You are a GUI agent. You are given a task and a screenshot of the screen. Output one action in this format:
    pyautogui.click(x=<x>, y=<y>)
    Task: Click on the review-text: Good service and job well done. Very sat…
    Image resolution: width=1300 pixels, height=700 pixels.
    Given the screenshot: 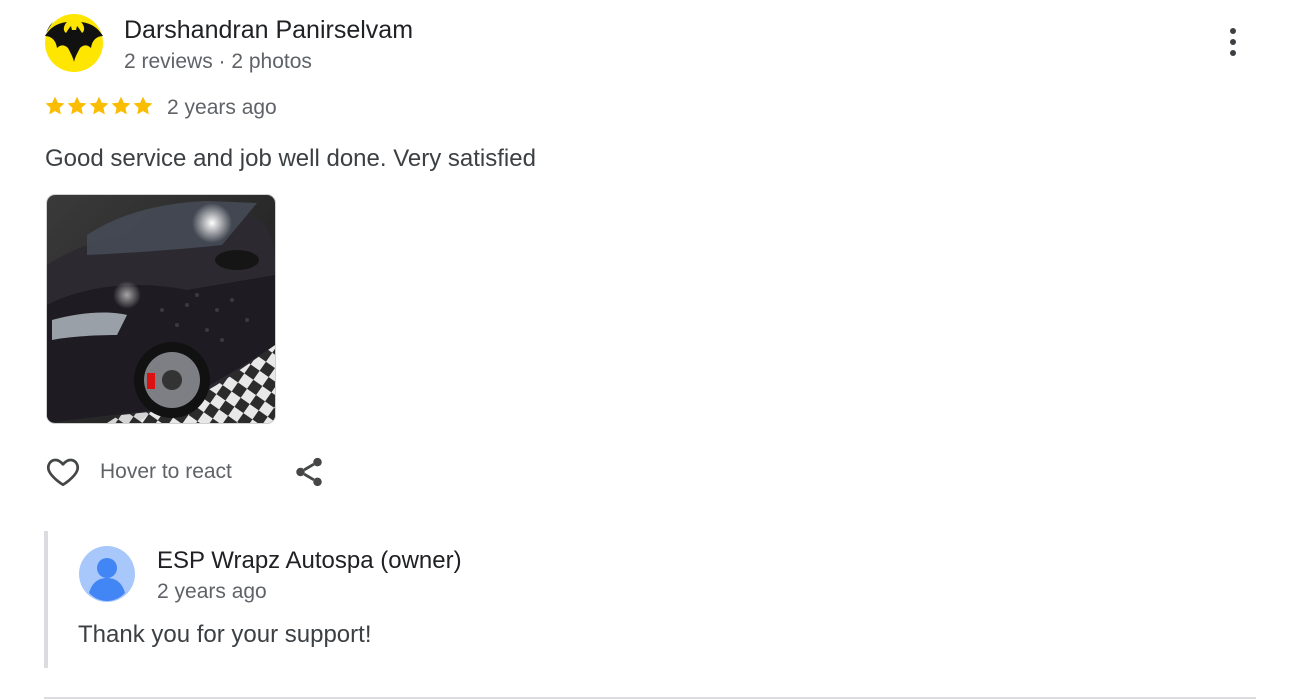 What is the action you would take?
    pyautogui.click(x=290, y=158)
    